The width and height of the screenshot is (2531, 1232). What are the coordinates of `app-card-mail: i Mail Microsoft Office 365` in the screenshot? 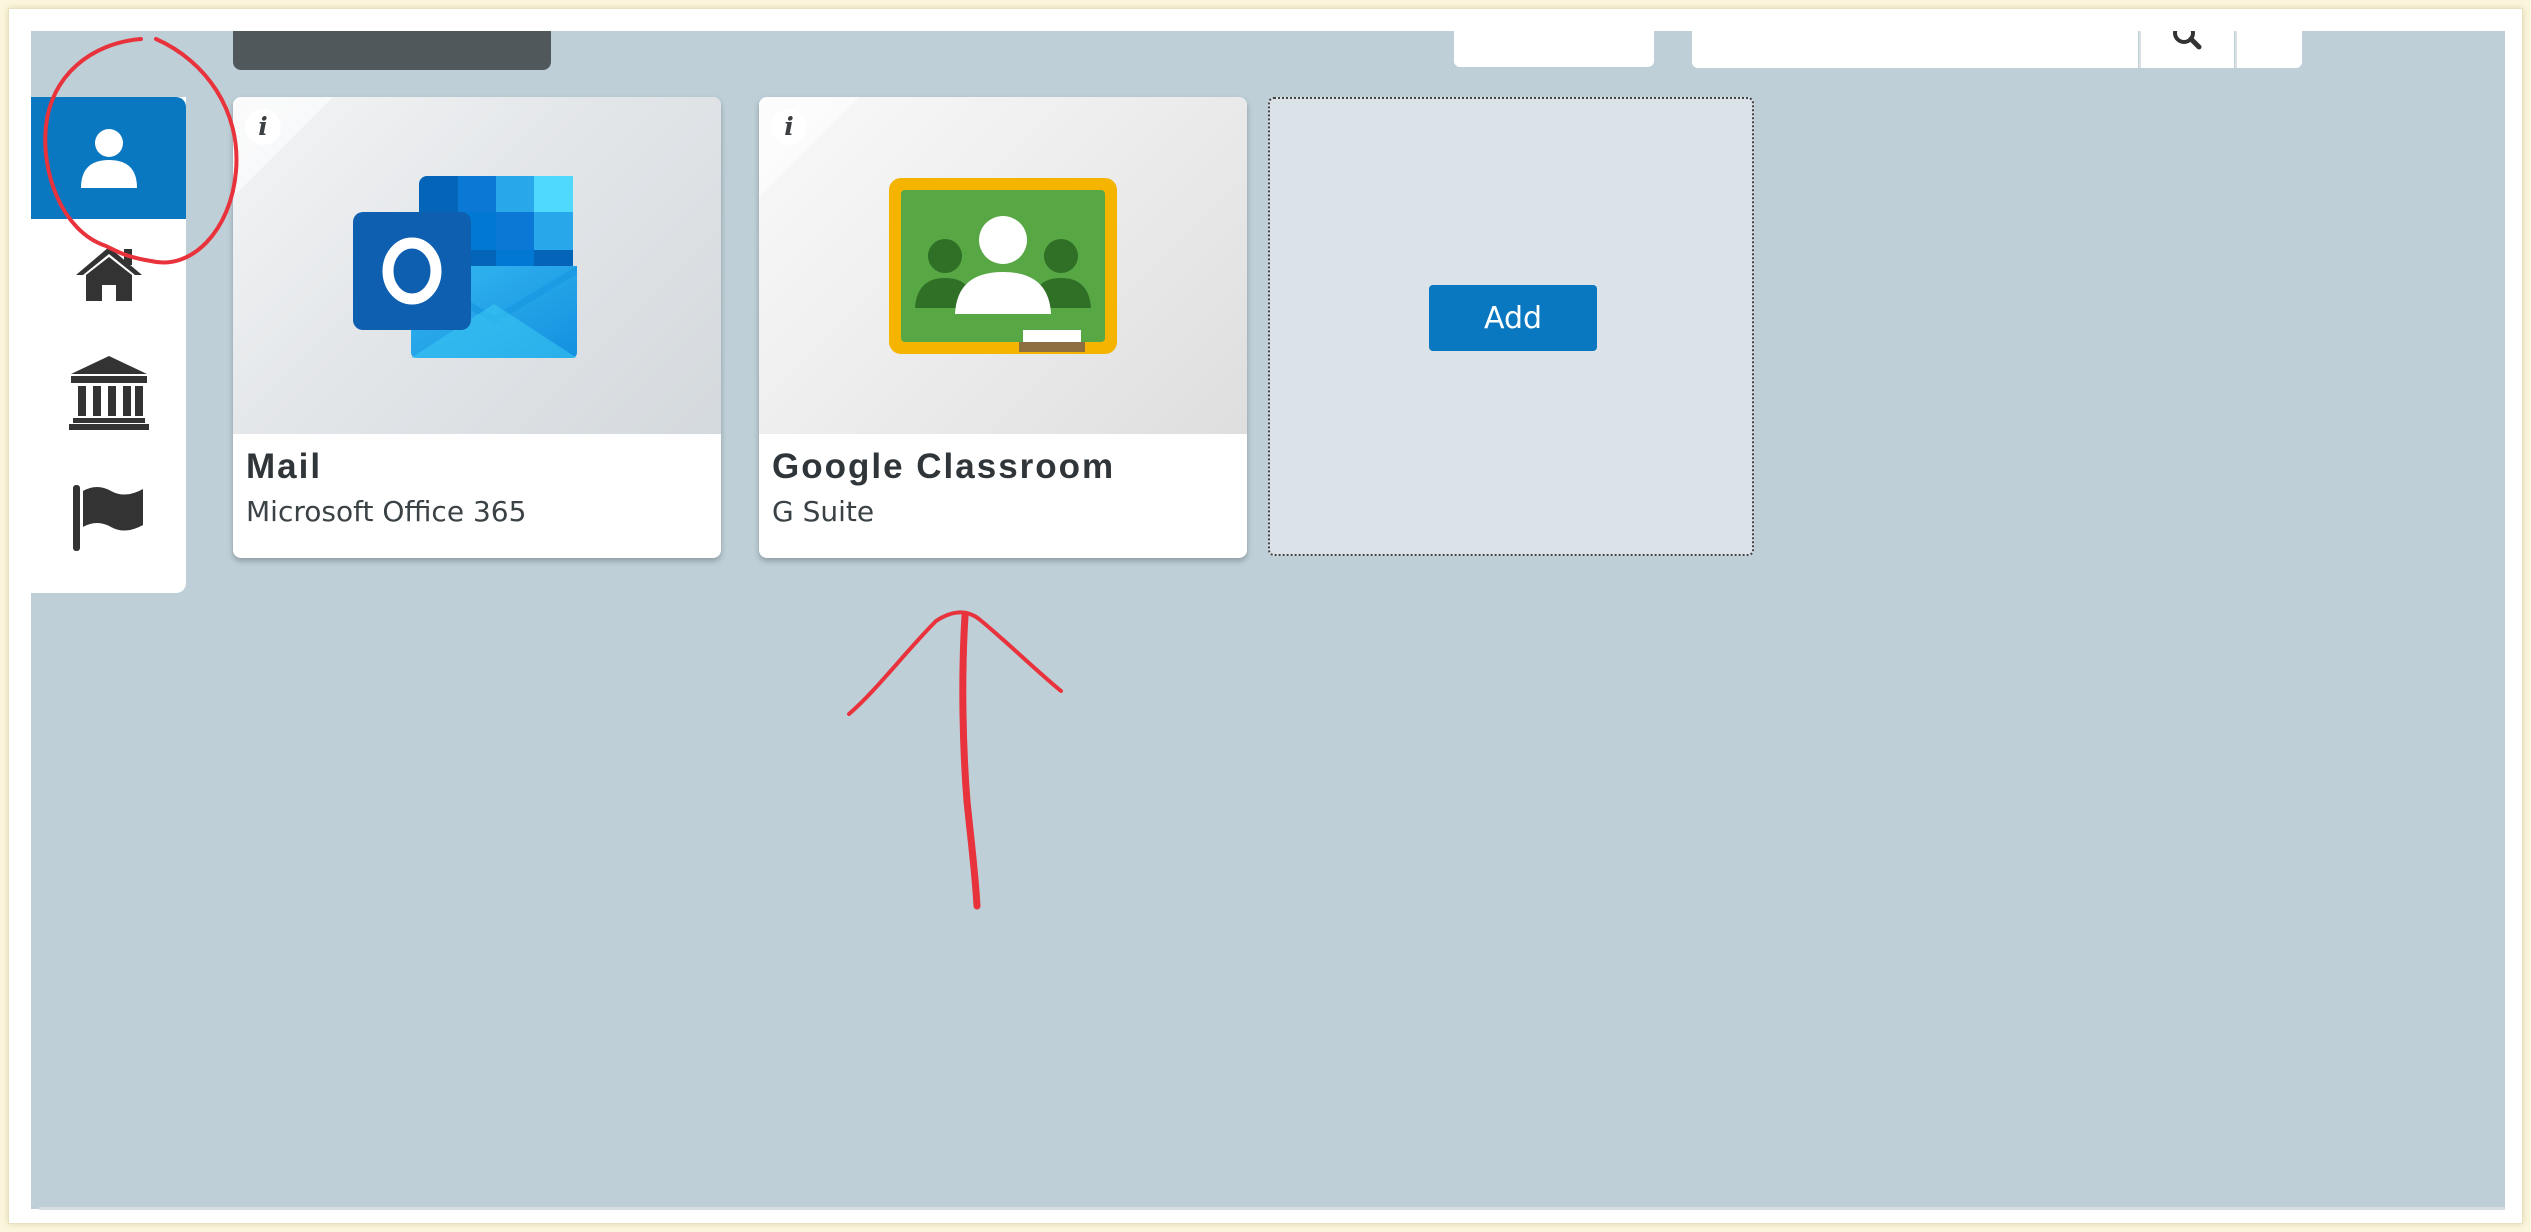 It's located at (477, 327).